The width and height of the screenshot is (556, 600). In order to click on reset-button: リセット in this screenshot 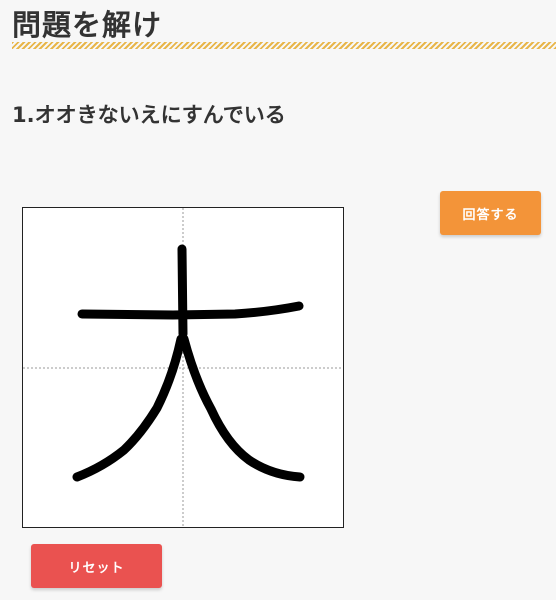, I will do `click(96, 566)`.